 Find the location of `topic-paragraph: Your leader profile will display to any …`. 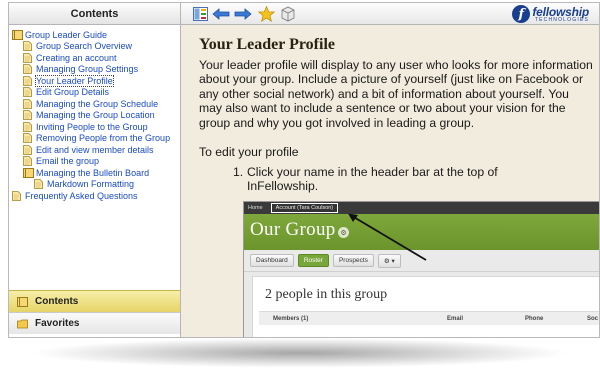

topic-paragraph: Your leader profile will display to any … is located at coordinates (396, 94).